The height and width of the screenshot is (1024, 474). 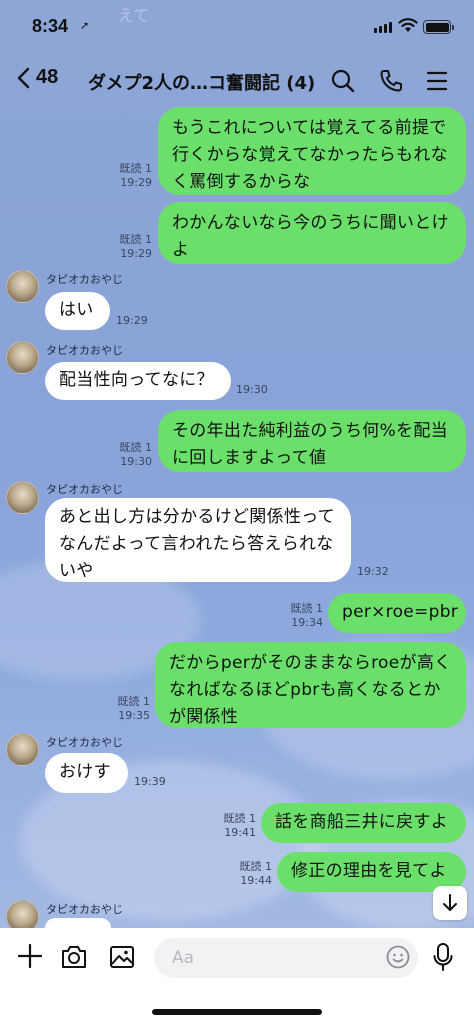 I want to click on outgoing-message: わかんないなら今のうちに聞いとけ よ, so click(x=312, y=233).